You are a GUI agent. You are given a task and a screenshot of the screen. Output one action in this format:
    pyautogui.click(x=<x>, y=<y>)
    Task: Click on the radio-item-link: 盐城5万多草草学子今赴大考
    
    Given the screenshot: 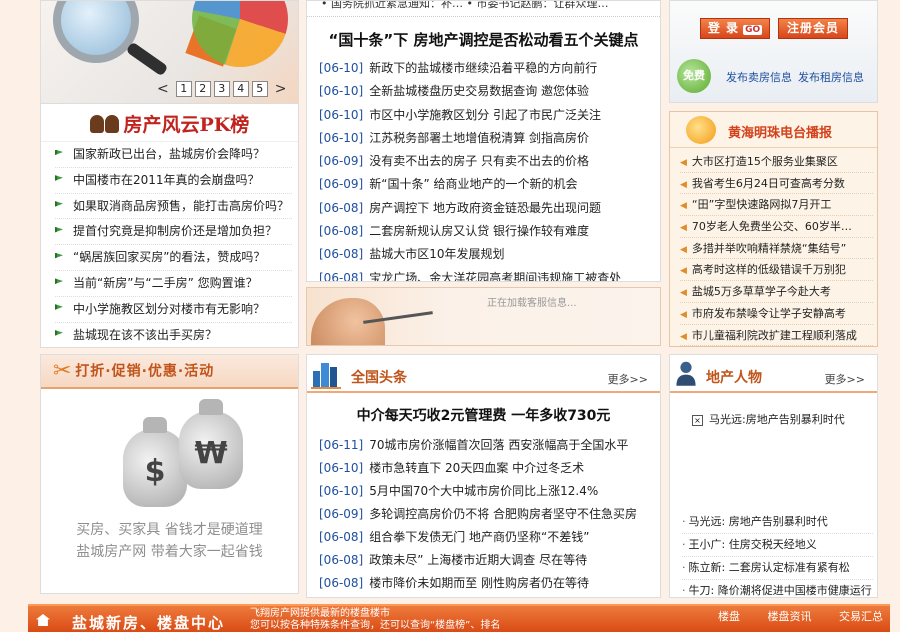 What is the action you would take?
    pyautogui.click(x=761, y=291)
    